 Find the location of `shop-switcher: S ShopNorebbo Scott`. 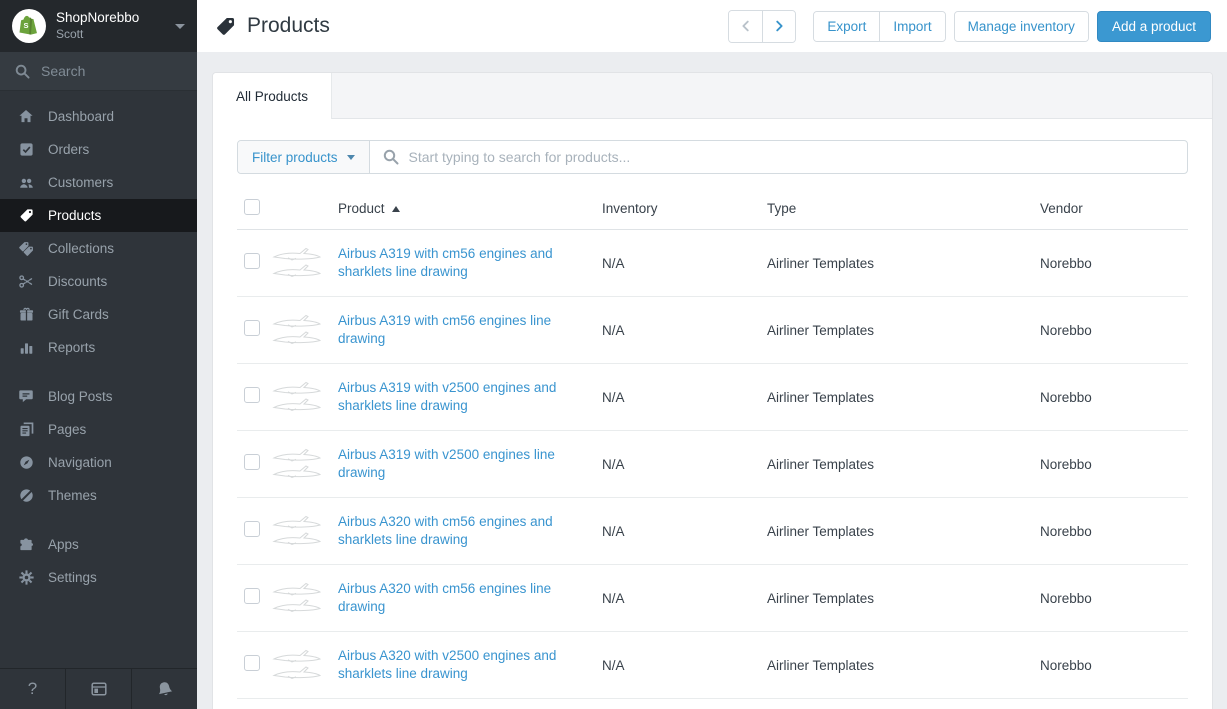

shop-switcher: S ShopNorebbo Scott is located at coordinates (98, 26).